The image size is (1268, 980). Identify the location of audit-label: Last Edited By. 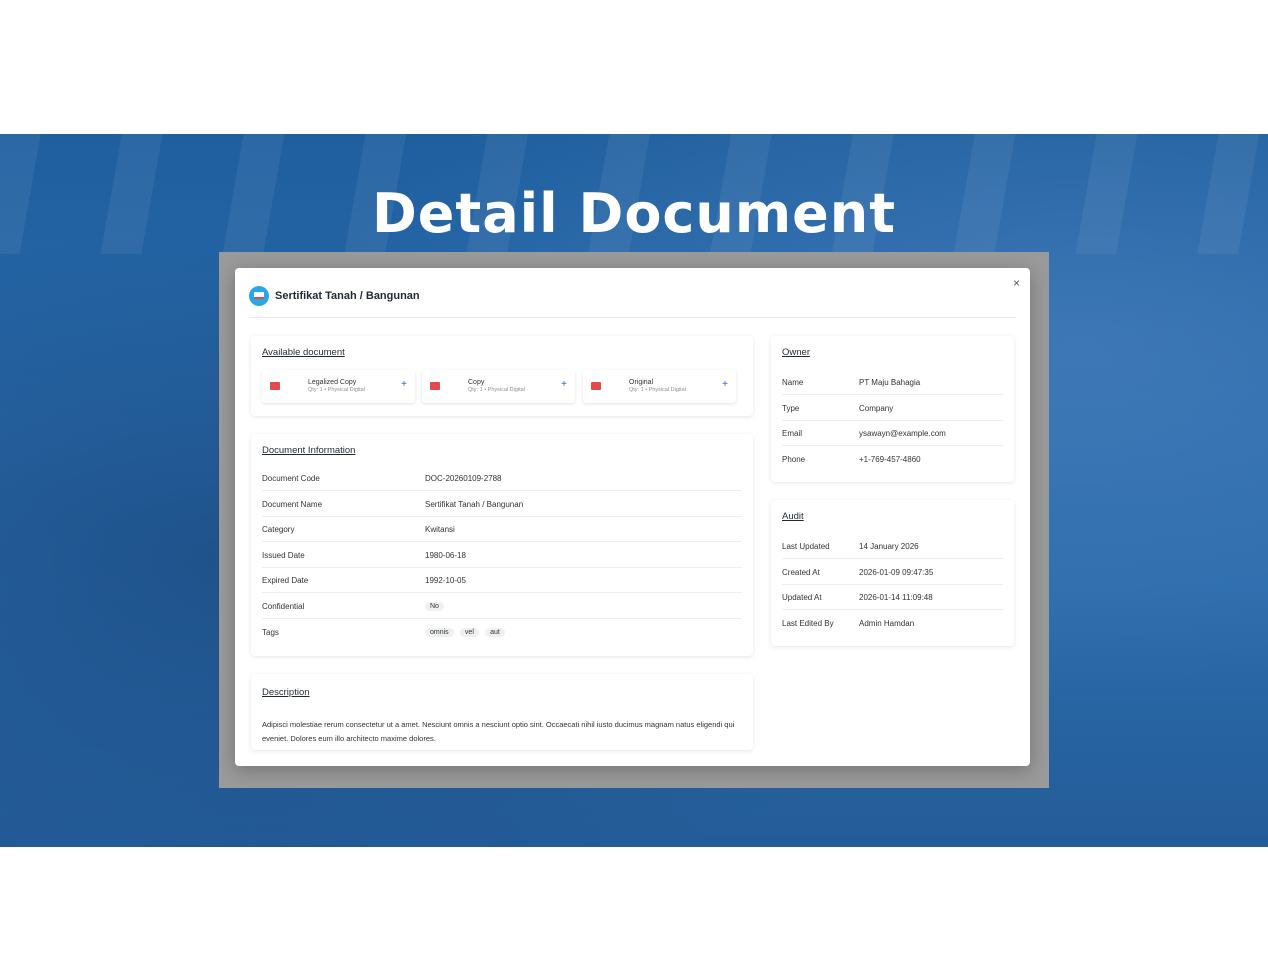
(808, 623).